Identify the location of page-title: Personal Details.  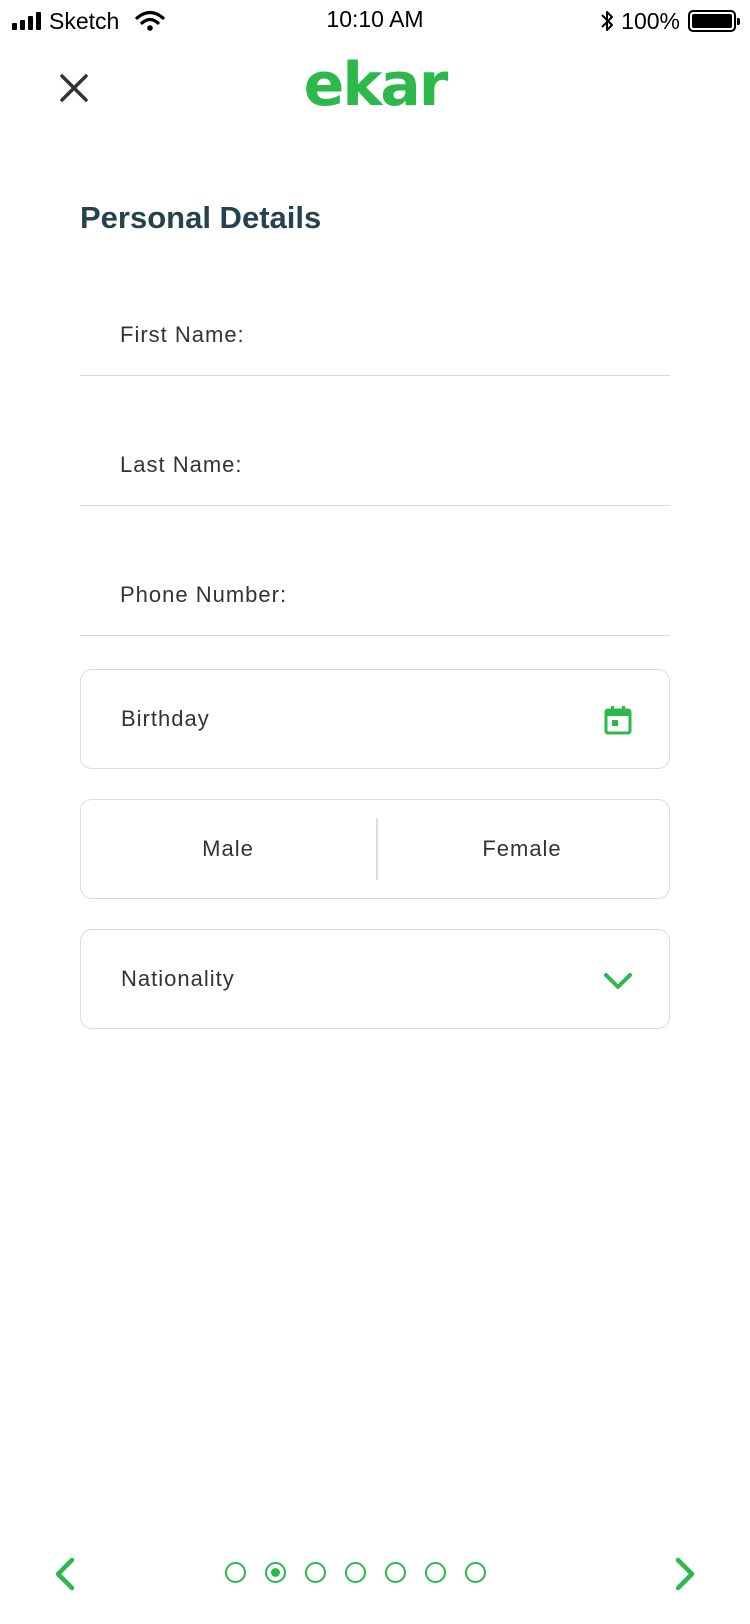
(201, 217).